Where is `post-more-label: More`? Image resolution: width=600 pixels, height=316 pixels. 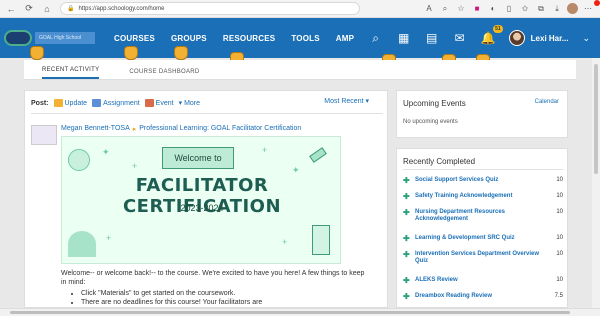 post-more-label: More is located at coordinates (192, 103).